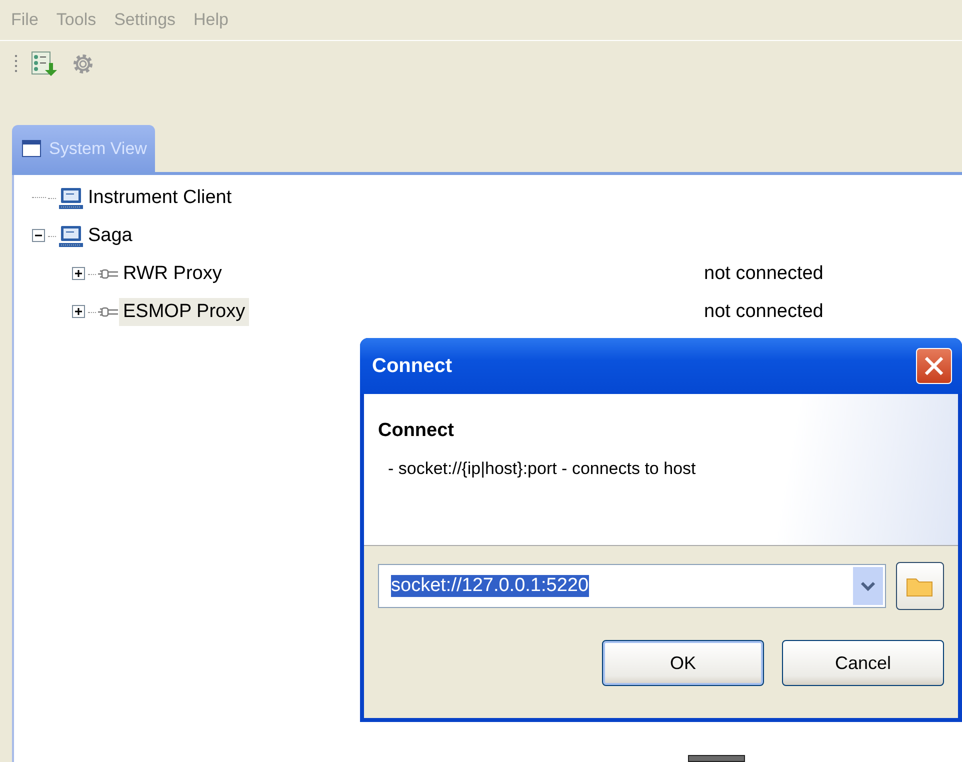 This screenshot has height=762, width=962. What do you see at coordinates (416, 431) in the screenshot?
I see `dialog-heading: Connect` at bounding box center [416, 431].